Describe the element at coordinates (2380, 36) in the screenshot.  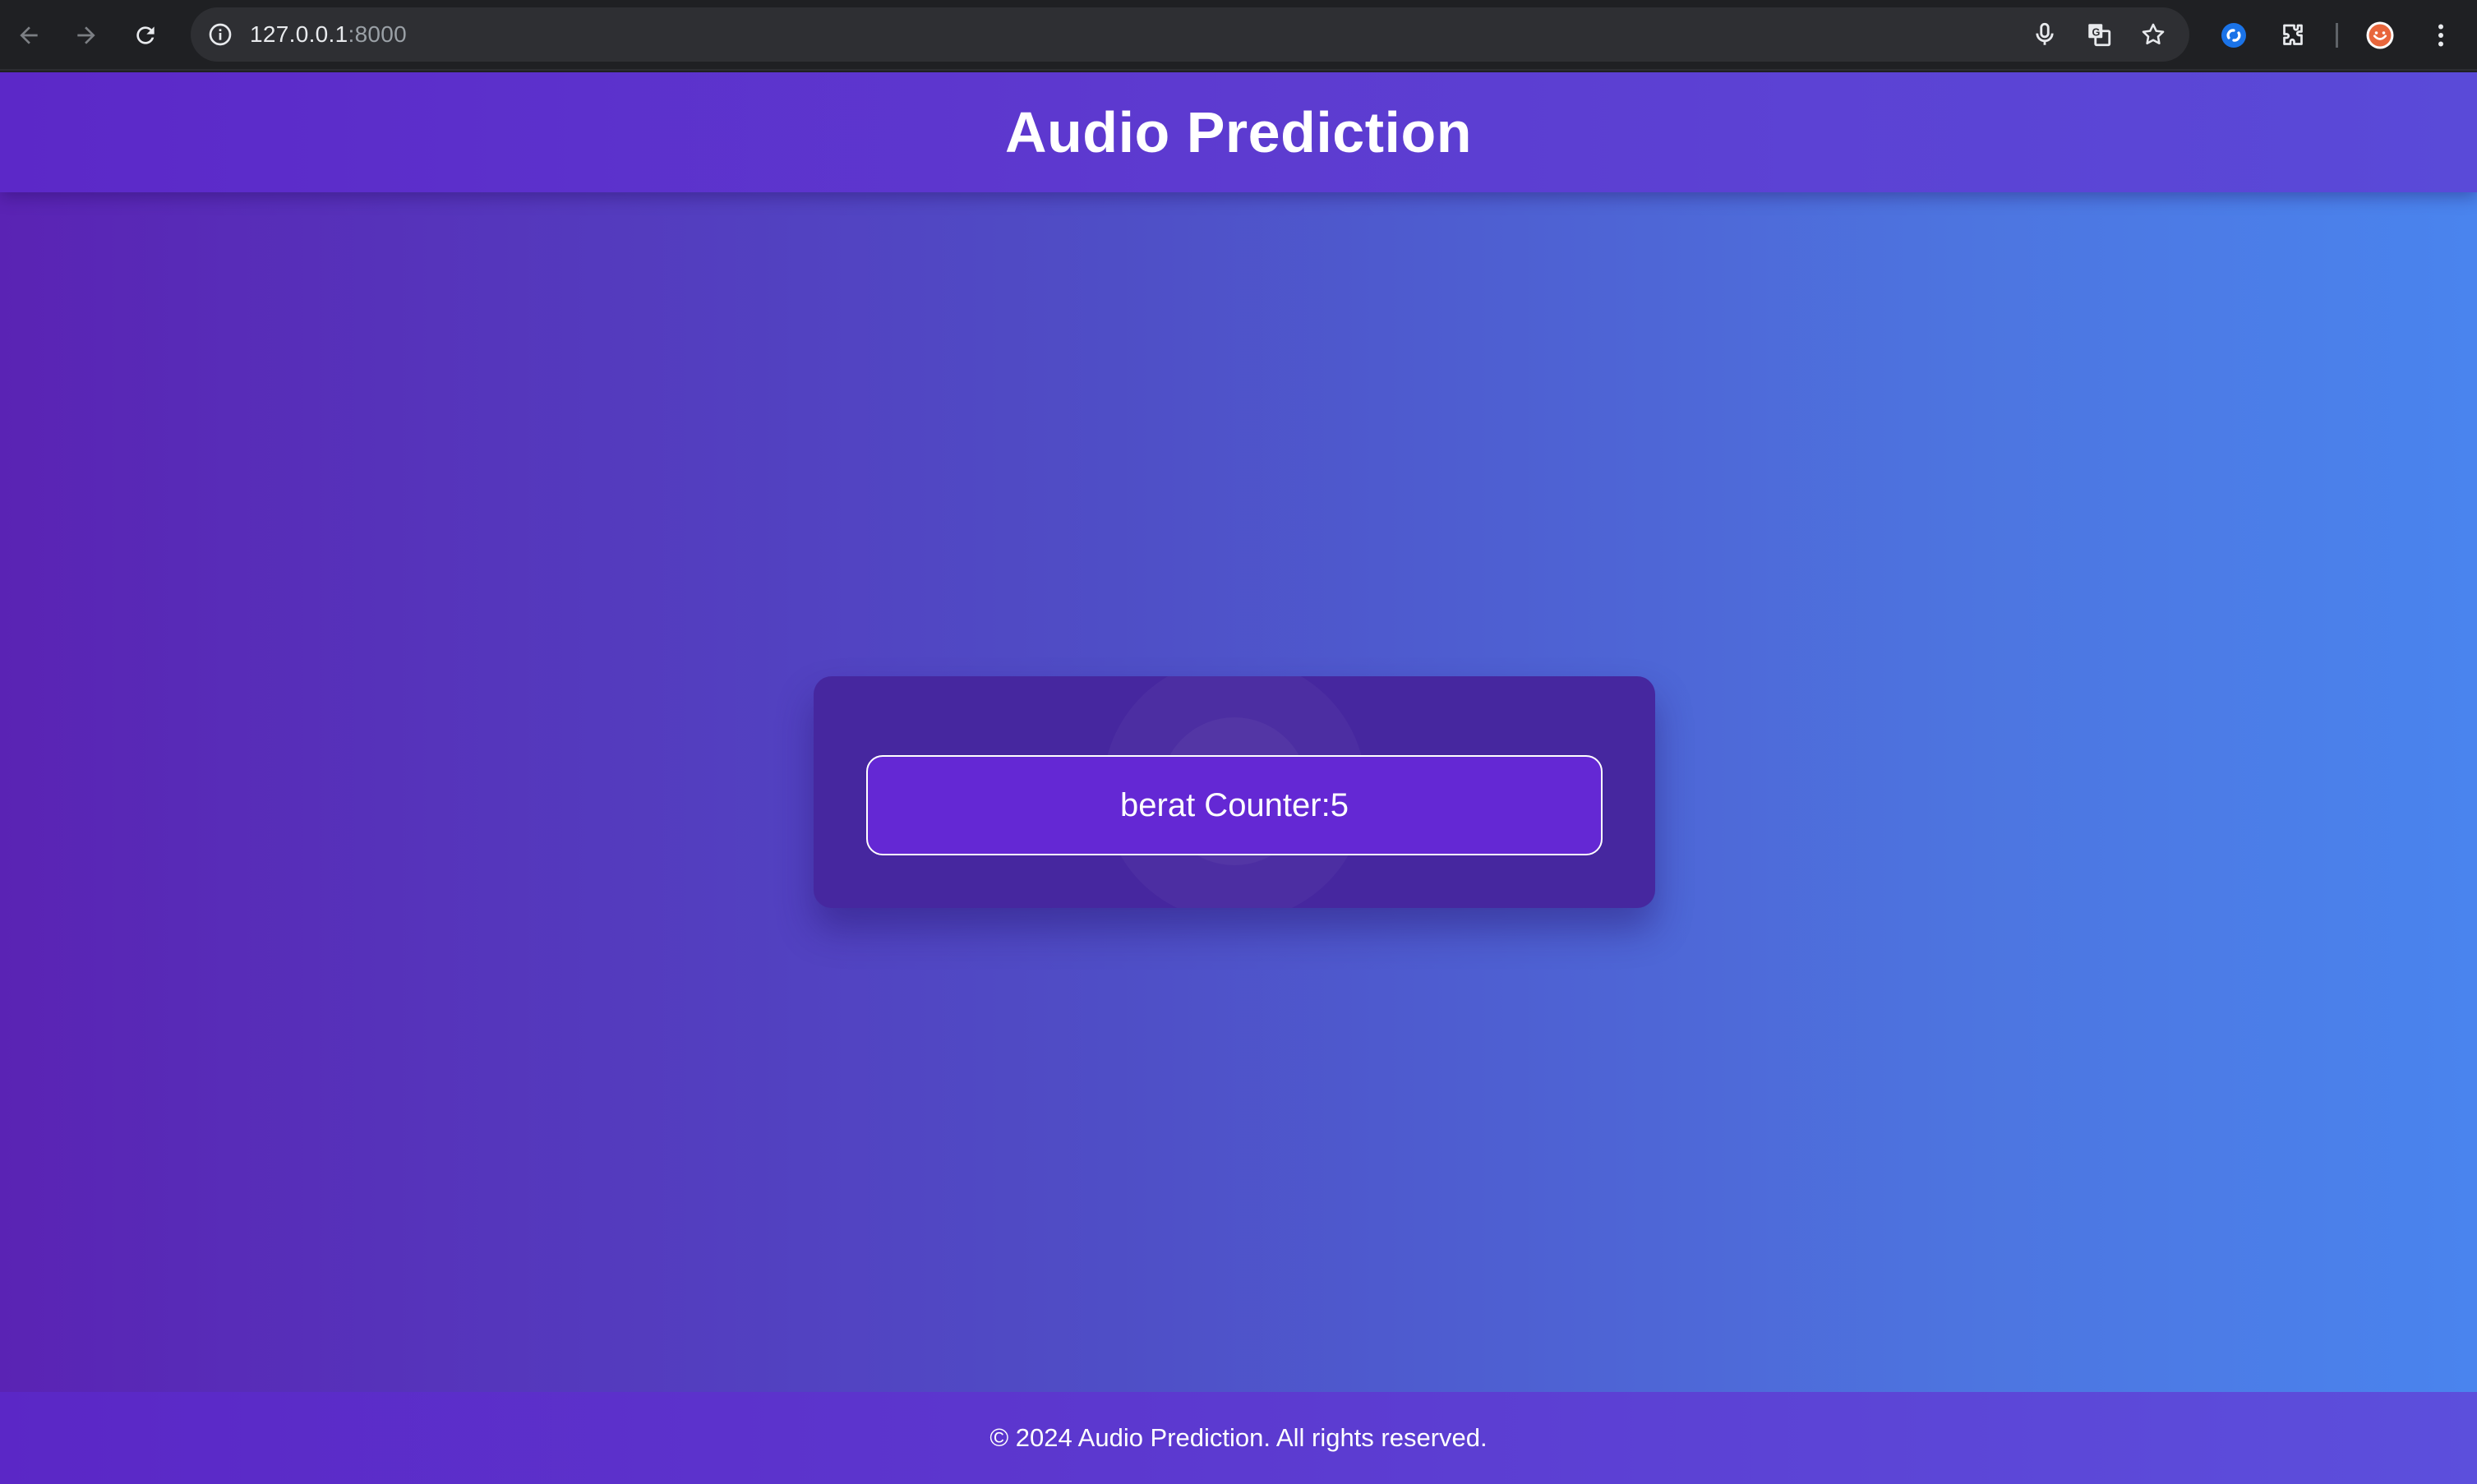
I see `avatar` at that location.